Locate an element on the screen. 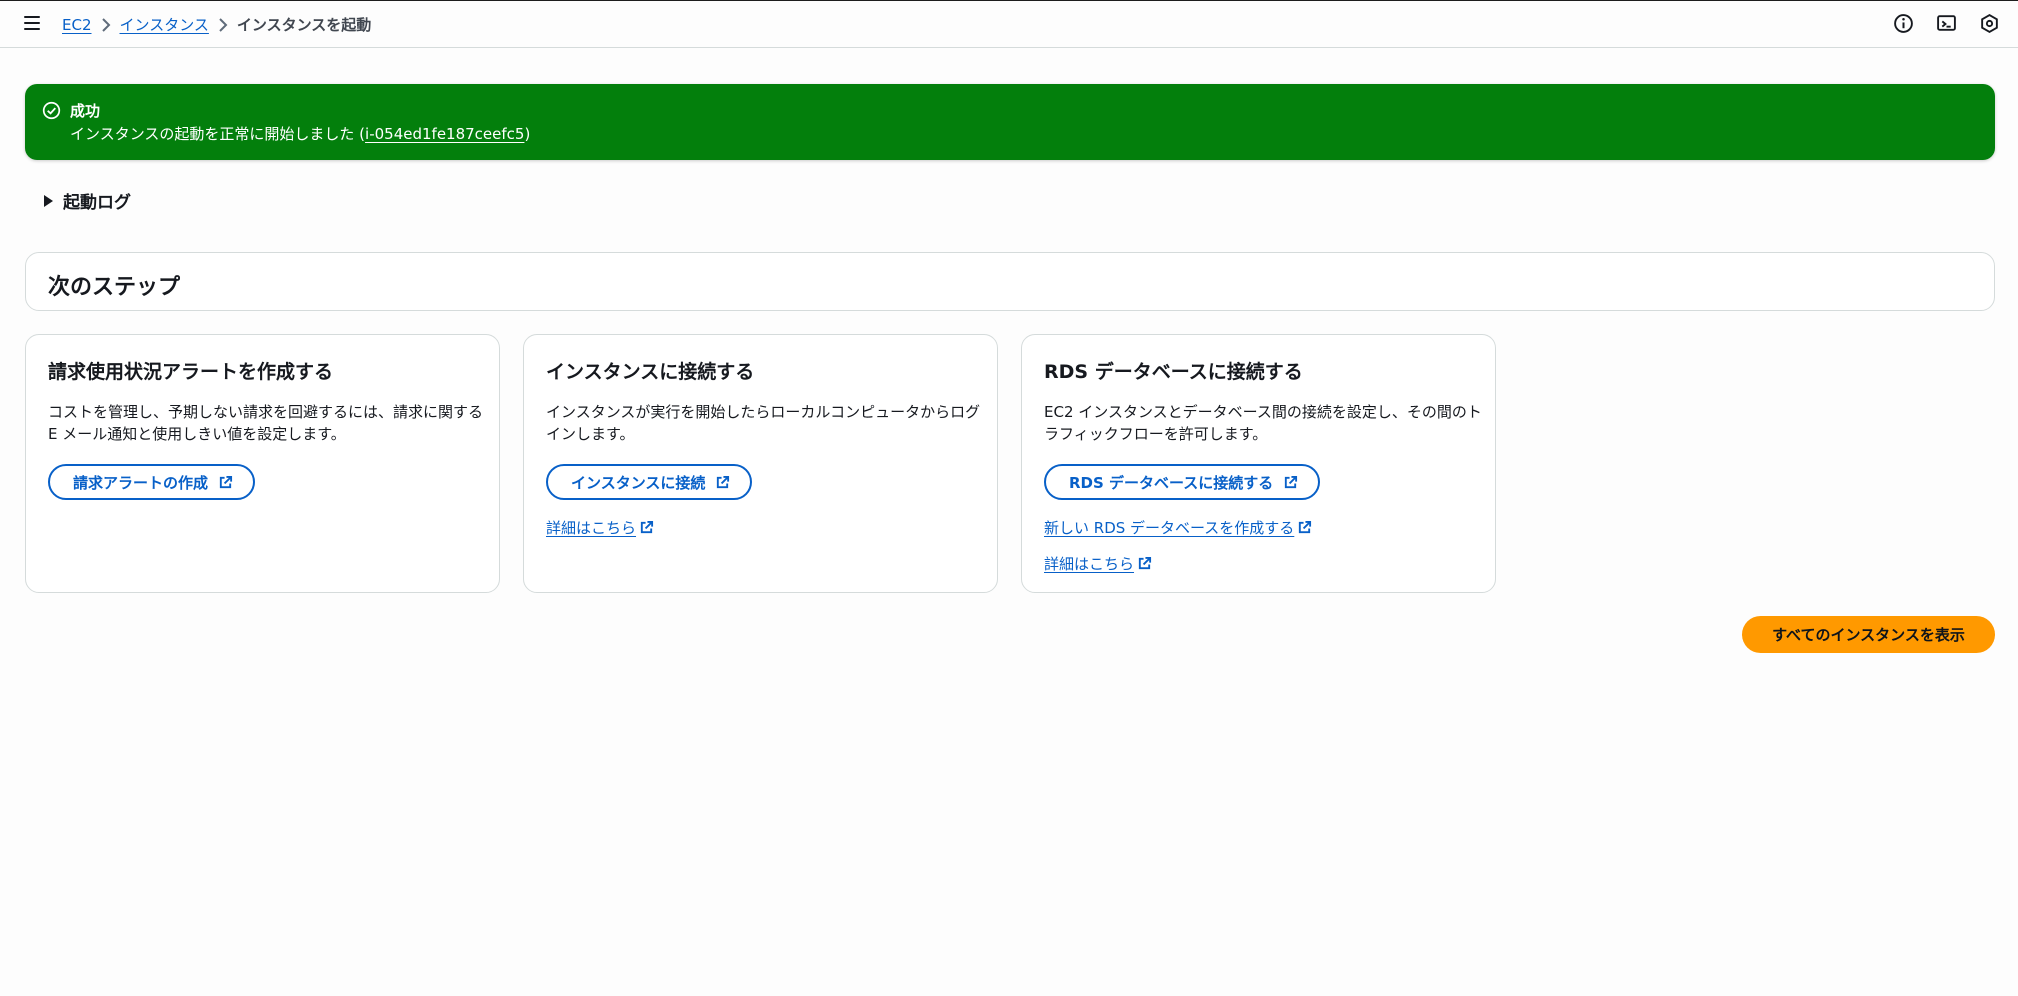  card-title: インスタンスに接続する is located at coordinates (650, 372).